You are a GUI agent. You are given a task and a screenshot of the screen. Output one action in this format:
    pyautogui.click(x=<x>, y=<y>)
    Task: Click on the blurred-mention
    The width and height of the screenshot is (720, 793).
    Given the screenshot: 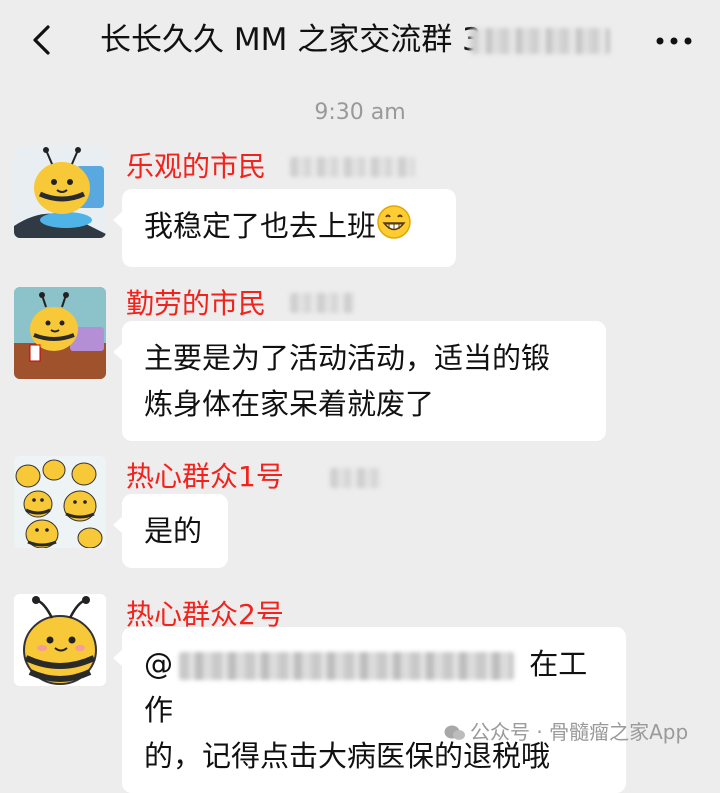 What is the action you would take?
    pyautogui.click(x=346, y=666)
    